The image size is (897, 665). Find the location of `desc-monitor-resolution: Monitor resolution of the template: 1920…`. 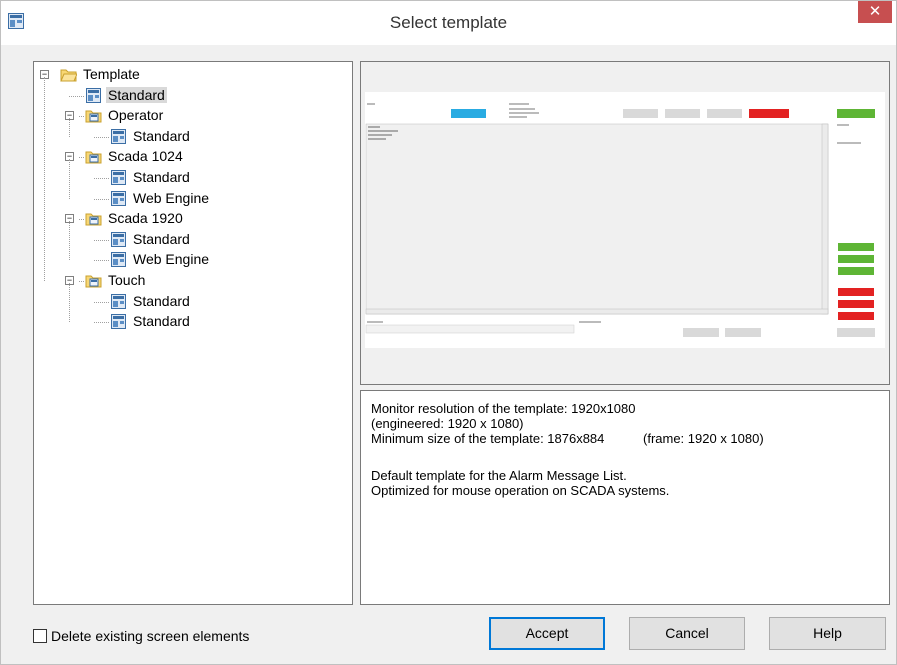

desc-monitor-resolution: Monitor resolution of the template: 1920… is located at coordinates (503, 408).